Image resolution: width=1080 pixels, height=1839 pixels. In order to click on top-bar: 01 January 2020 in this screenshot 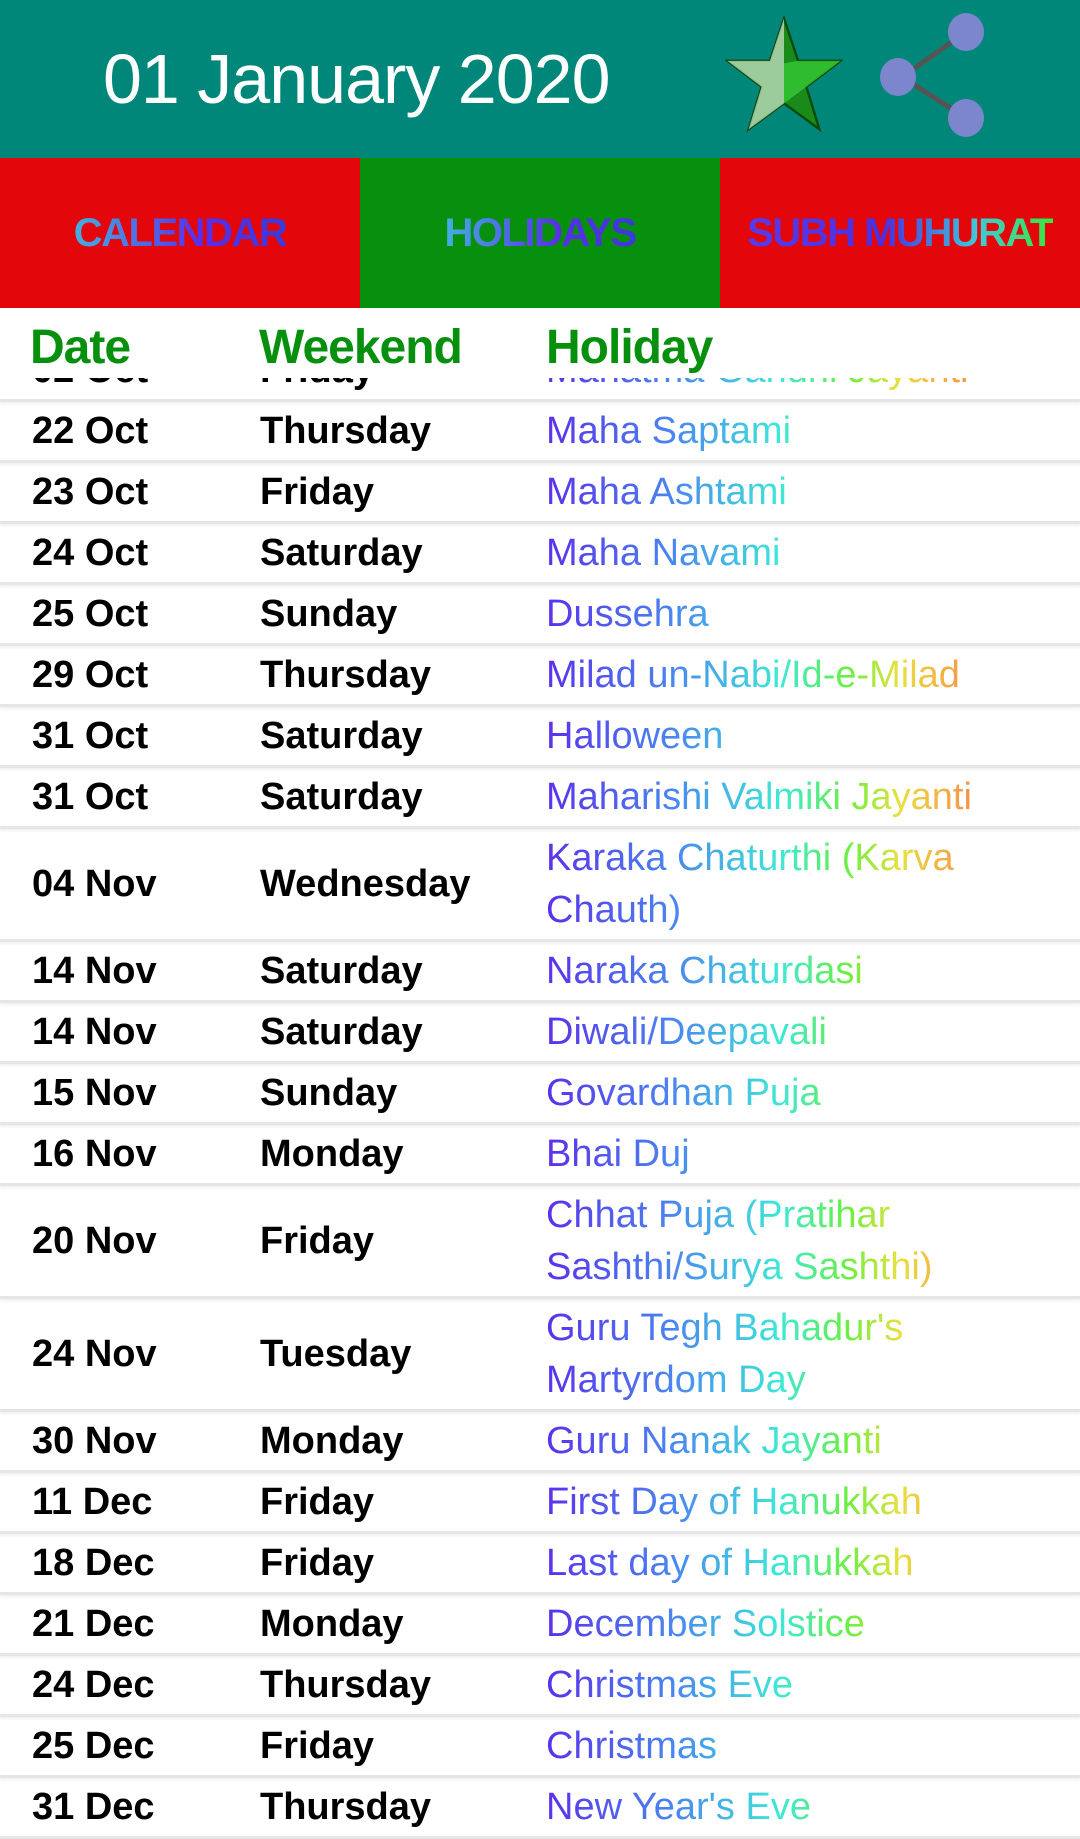, I will do `click(540, 79)`.